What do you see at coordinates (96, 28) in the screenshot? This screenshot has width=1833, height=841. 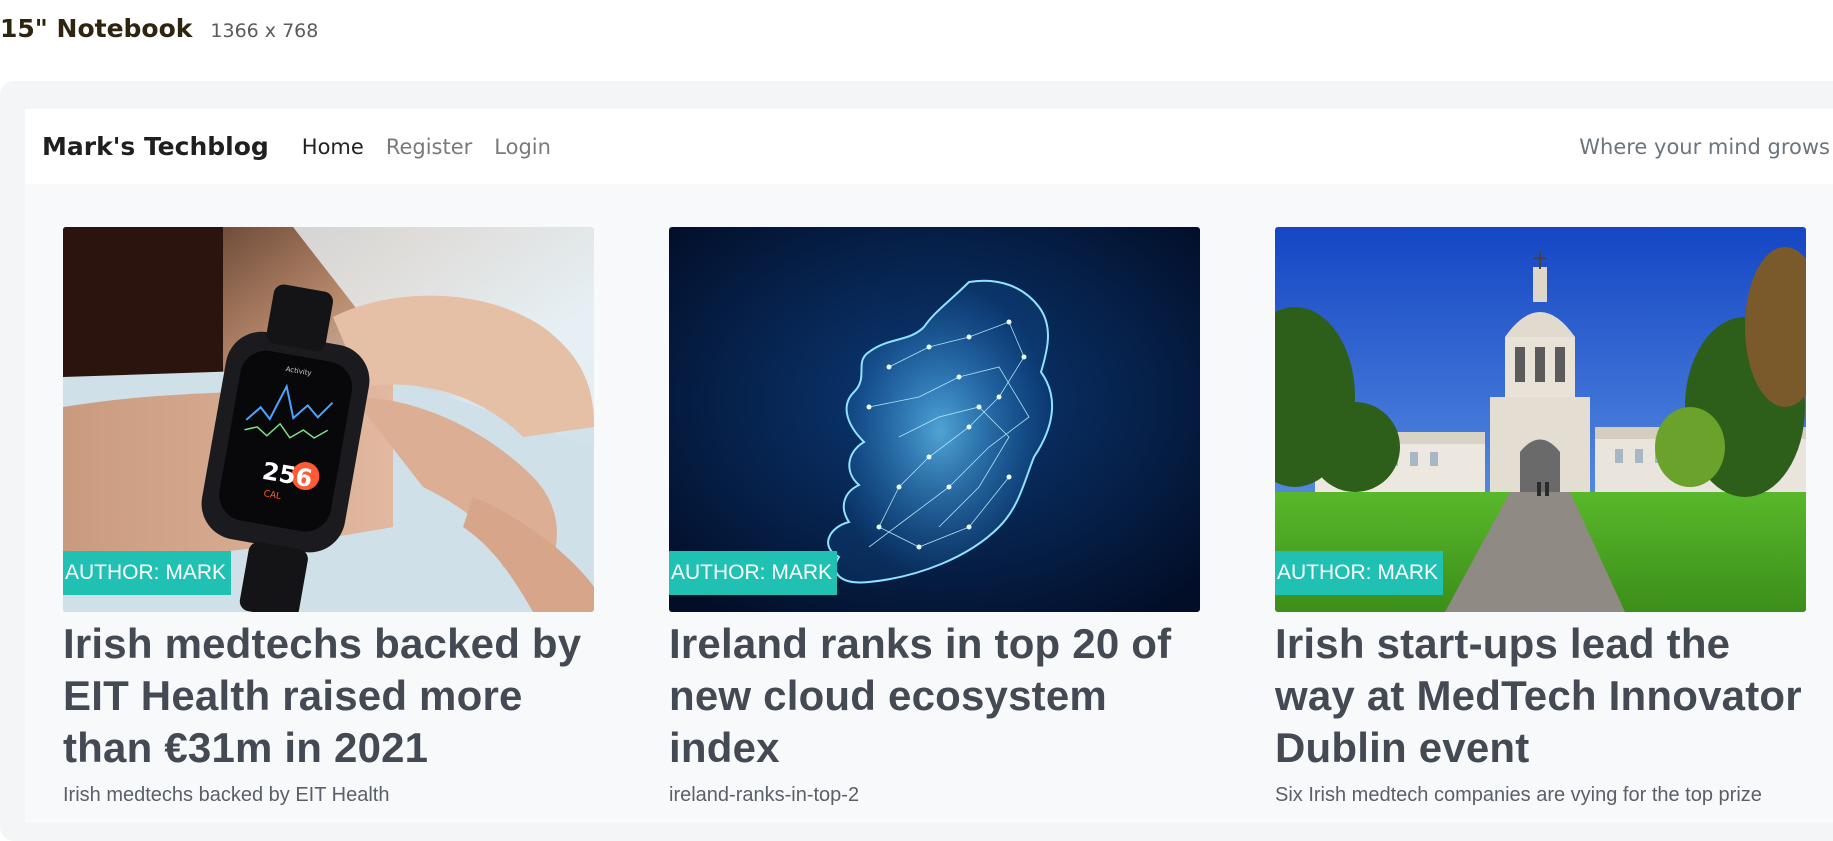 I see `device-name: 15" Notebook` at bounding box center [96, 28].